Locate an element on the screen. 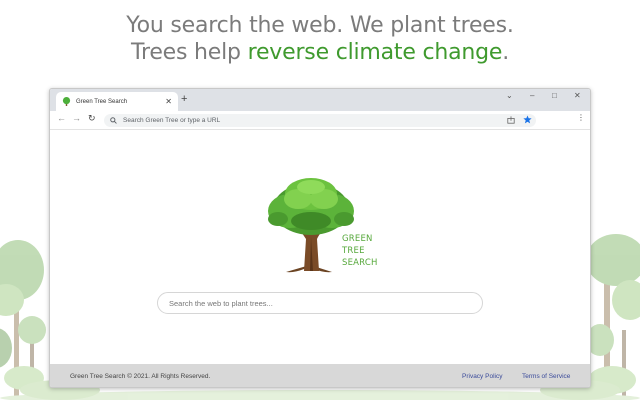 Image resolution: width=640 pixels, height=400 pixels. browser-menu-icon: ⋮ is located at coordinates (581, 118).